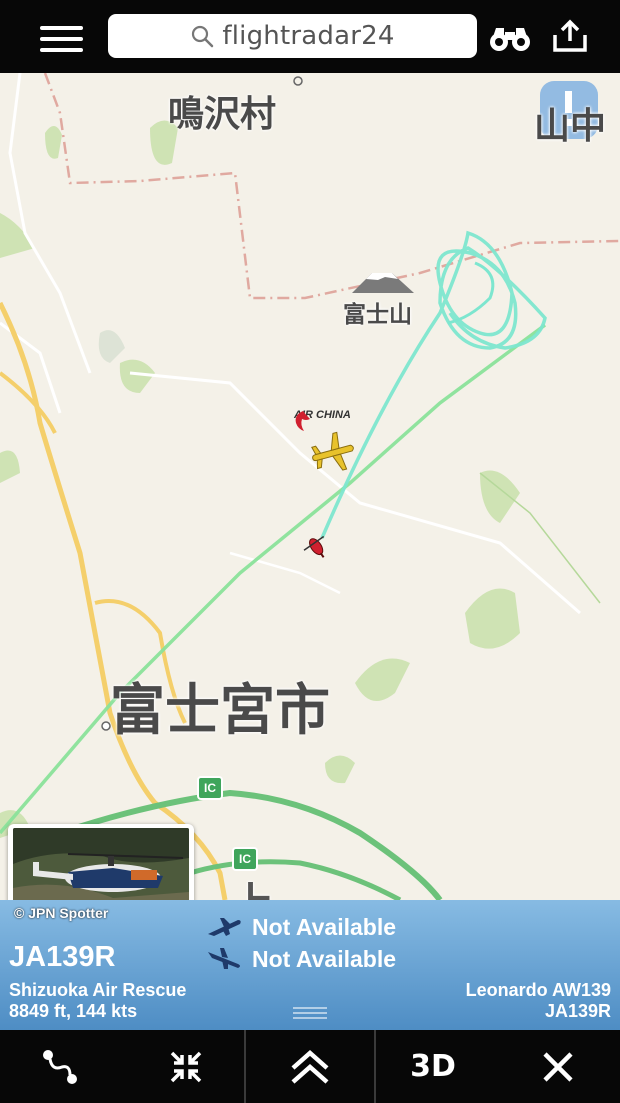 This screenshot has width=620, height=1103. What do you see at coordinates (570, 36) in the screenshot?
I see `share-icon` at bounding box center [570, 36].